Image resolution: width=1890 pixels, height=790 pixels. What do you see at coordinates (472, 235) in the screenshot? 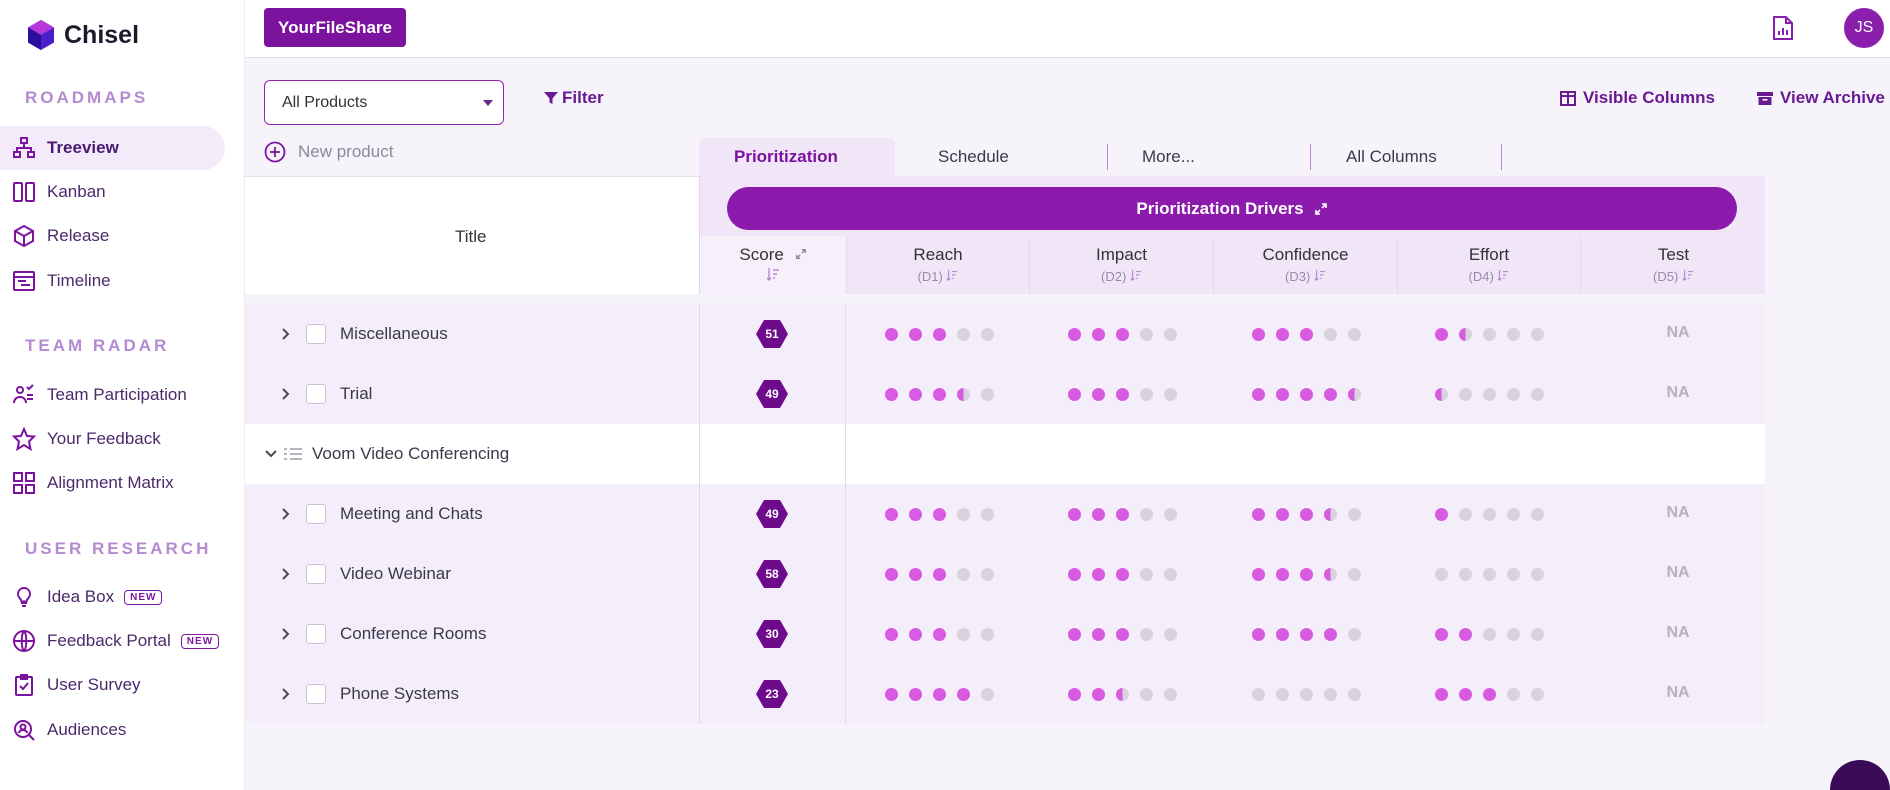
I see `title-column-header: Title` at bounding box center [472, 235].